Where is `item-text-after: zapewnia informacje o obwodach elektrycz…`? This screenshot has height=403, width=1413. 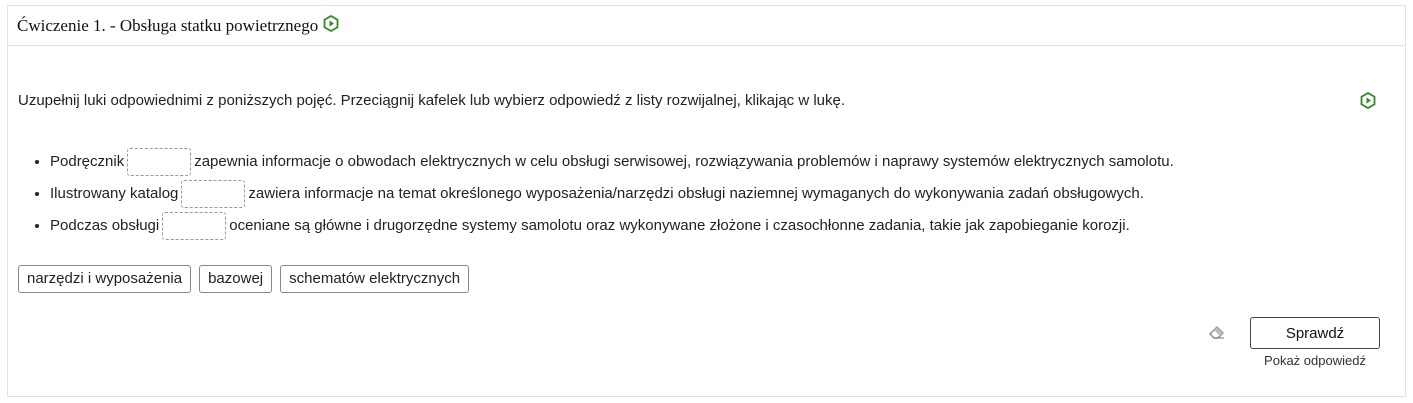 item-text-after: zapewnia informacje o obwodach elektrycz… is located at coordinates (684, 161).